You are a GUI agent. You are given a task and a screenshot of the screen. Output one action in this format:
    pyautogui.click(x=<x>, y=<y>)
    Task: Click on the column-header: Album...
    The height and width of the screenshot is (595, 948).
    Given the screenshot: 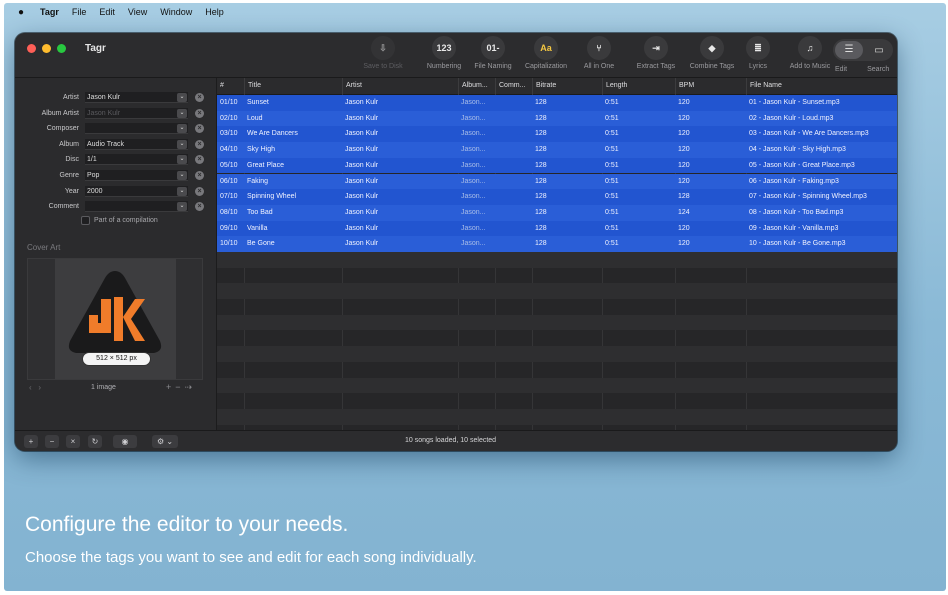 What is the action you would take?
    pyautogui.click(x=476, y=86)
    